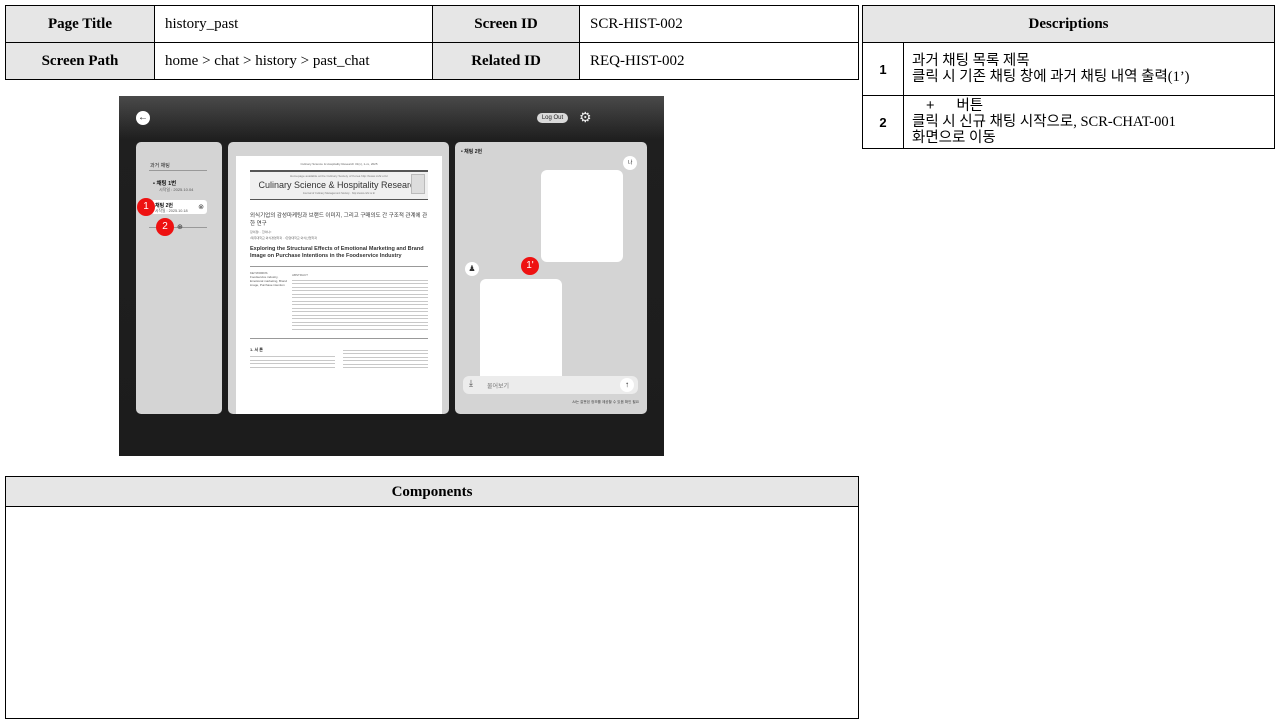 The image size is (1280, 720). I want to click on plus-icon: ⊕, so click(180, 227).